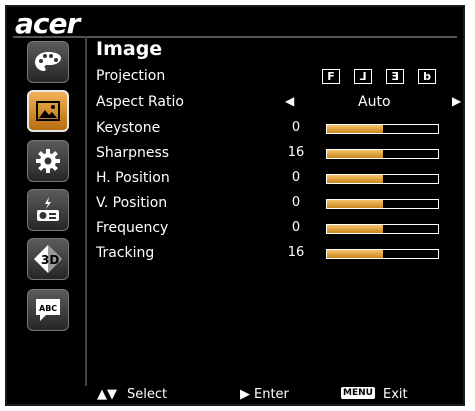  Describe the element at coordinates (131, 76) in the screenshot. I see `projection-label: Projection` at that location.